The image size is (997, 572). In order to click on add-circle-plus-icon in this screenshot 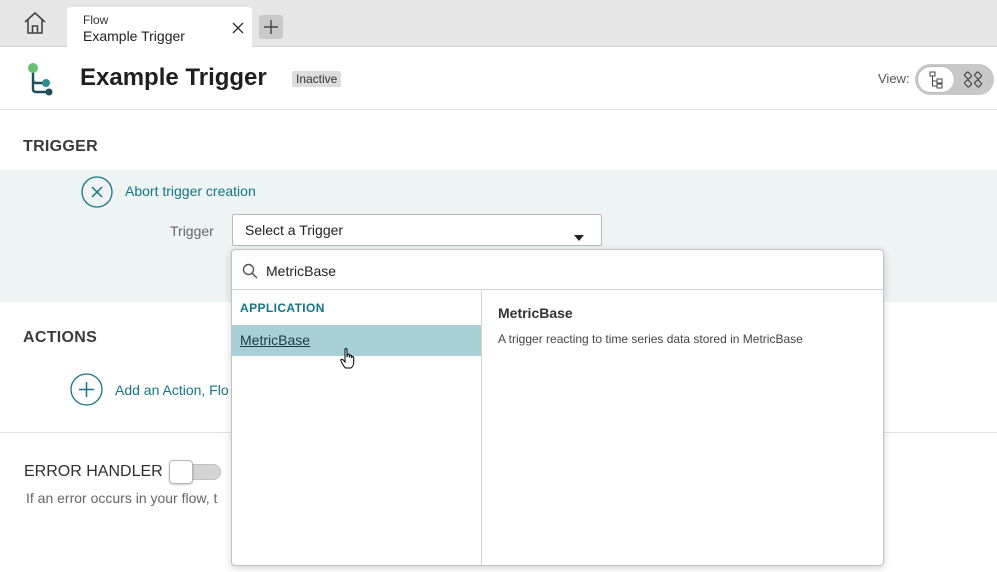, I will do `click(86, 389)`.